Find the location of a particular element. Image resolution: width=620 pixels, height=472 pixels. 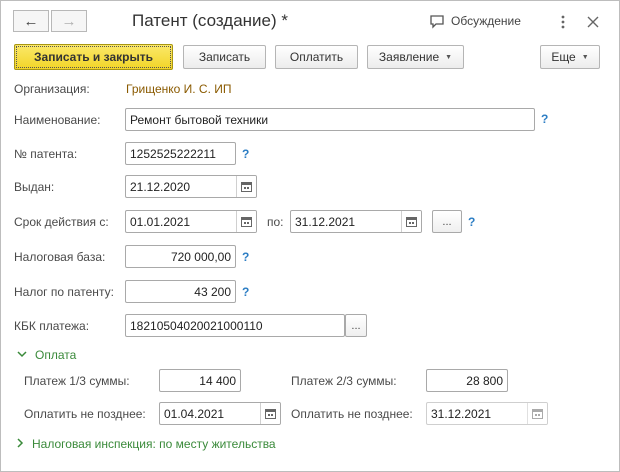

organization-value: Грищенко И. С. ИП is located at coordinates (179, 89).